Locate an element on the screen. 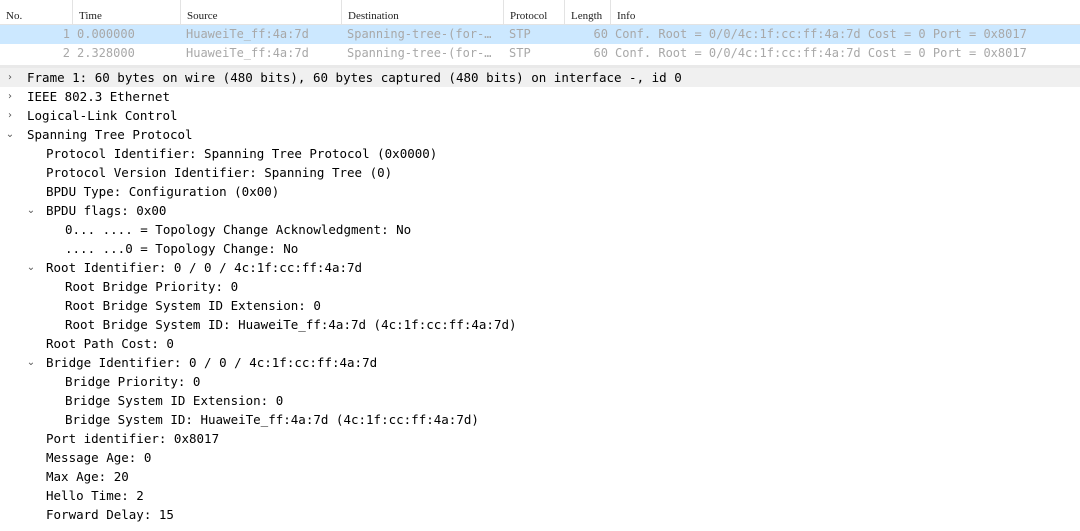 Image resolution: width=1080 pixels, height=531 pixels. tree-field-label: Hello Time: 2 is located at coordinates (95, 495).